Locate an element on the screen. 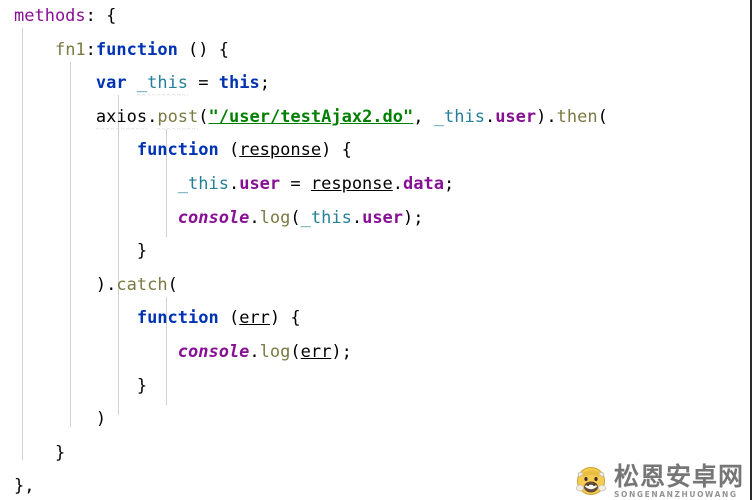  code-line: function (err) { is located at coordinates (304, 319).